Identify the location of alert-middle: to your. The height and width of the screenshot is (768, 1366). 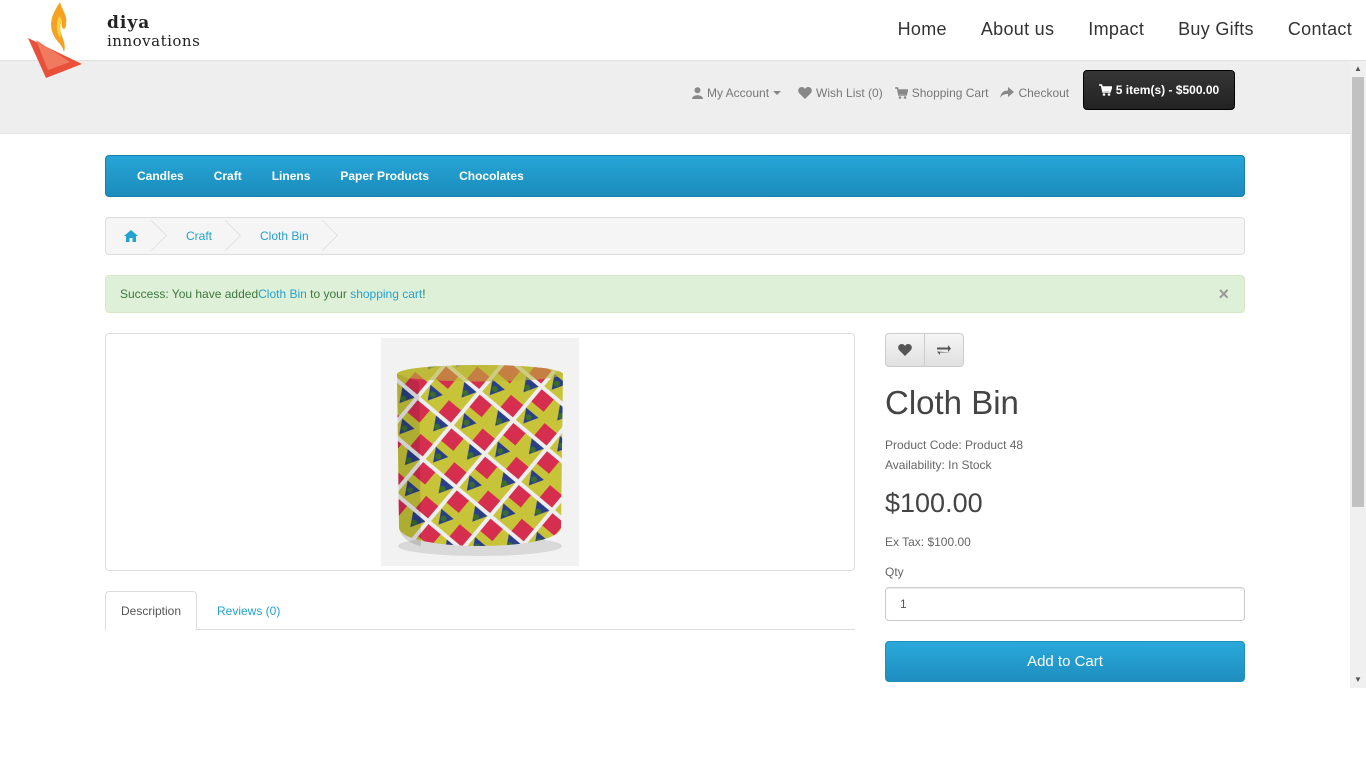
(328, 294).